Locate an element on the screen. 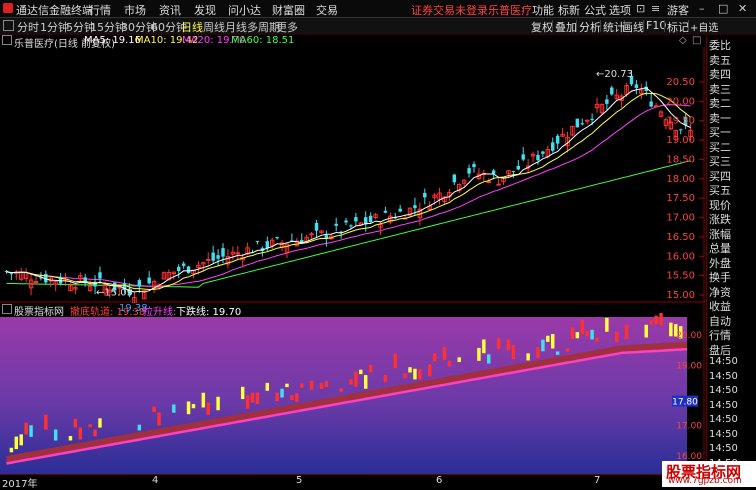  y-tick-label: 20.00 is located at coordinates (680, 101).